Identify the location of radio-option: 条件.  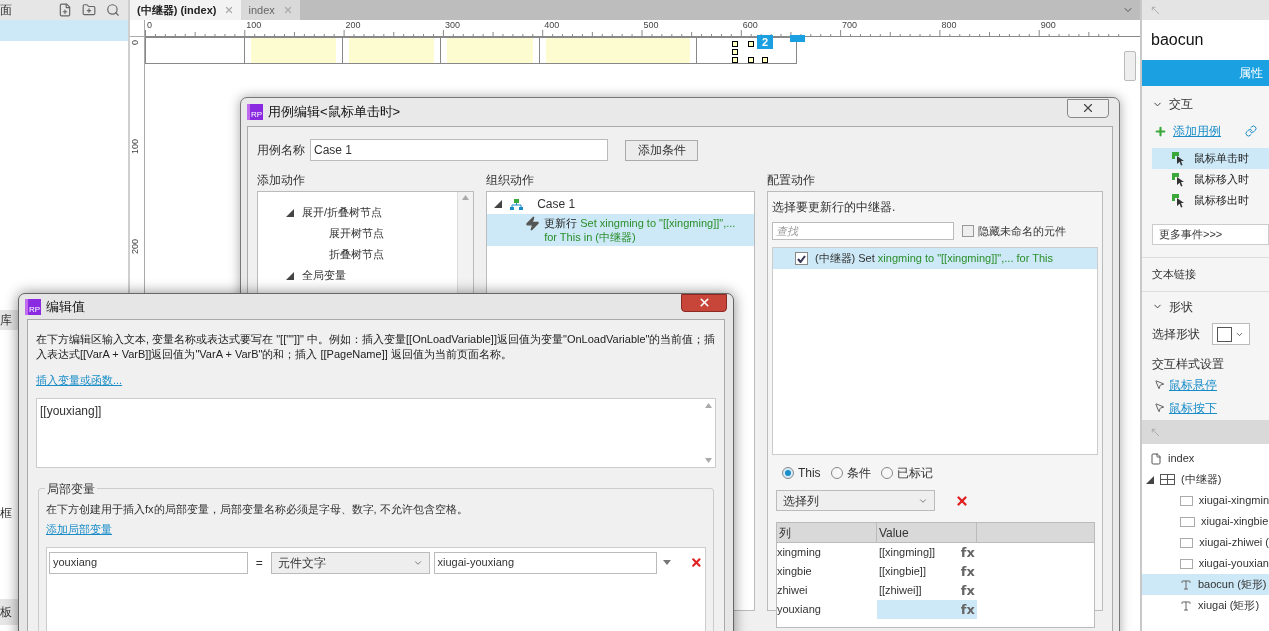
(850, 473).